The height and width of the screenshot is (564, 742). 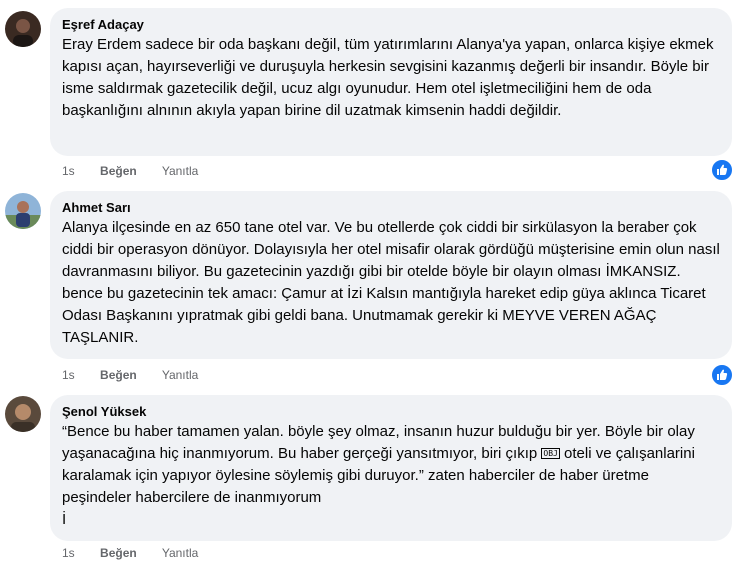 What do you see at coordinates (391, 412) in the screenshot?
I see `comment-author: Şenol Yüksek` at bounding box center [391, 412].